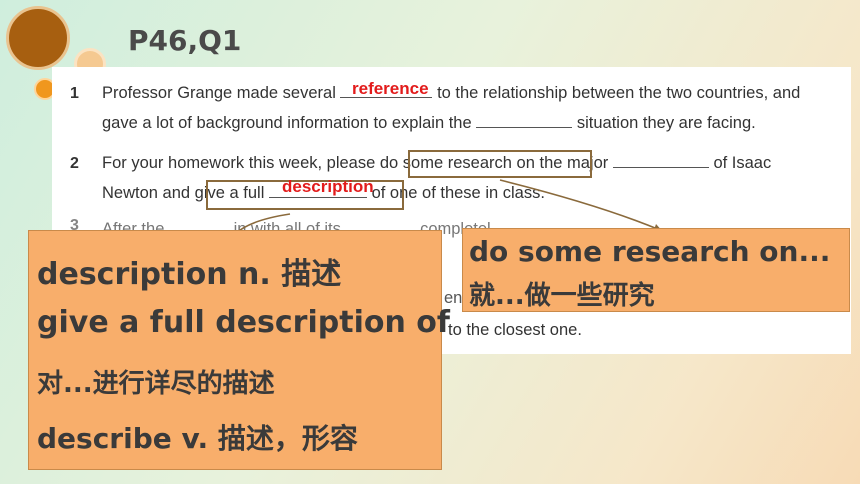  Describe the element at coordinates (562, 296) in the screenshot. I see `note-line-research-chinese: 就...做一些研究` at that location.